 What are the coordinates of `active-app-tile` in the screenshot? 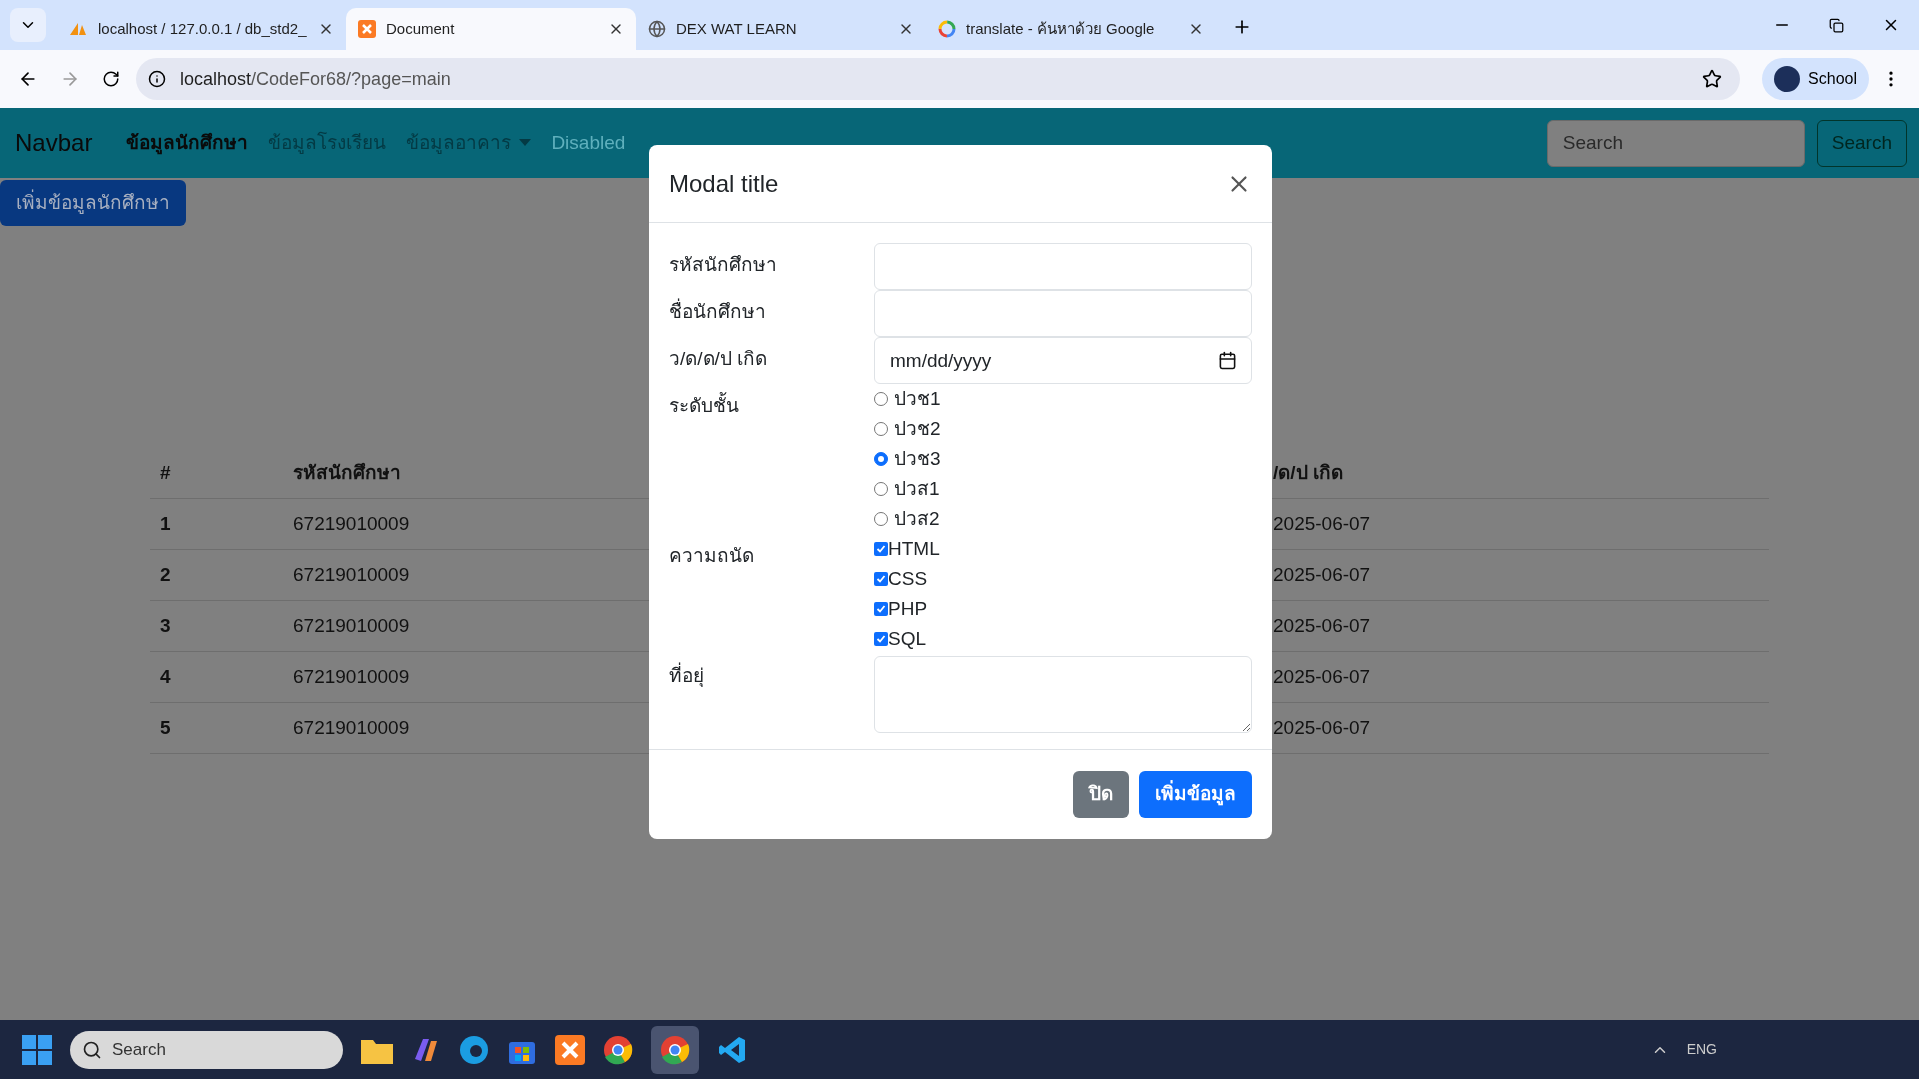 It's located at (675, 1049).